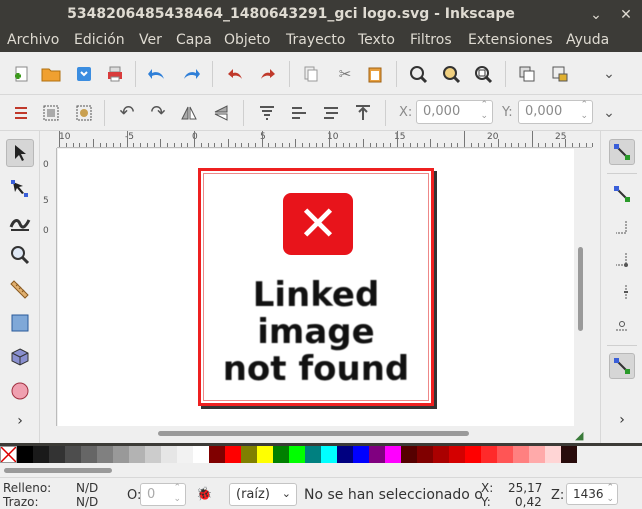 This screenshot has height=509, width=642. What do you see at coordinates (483, 74) in the screenshot?
I see `zoom-page-icon` at bounding box center [483, 74].